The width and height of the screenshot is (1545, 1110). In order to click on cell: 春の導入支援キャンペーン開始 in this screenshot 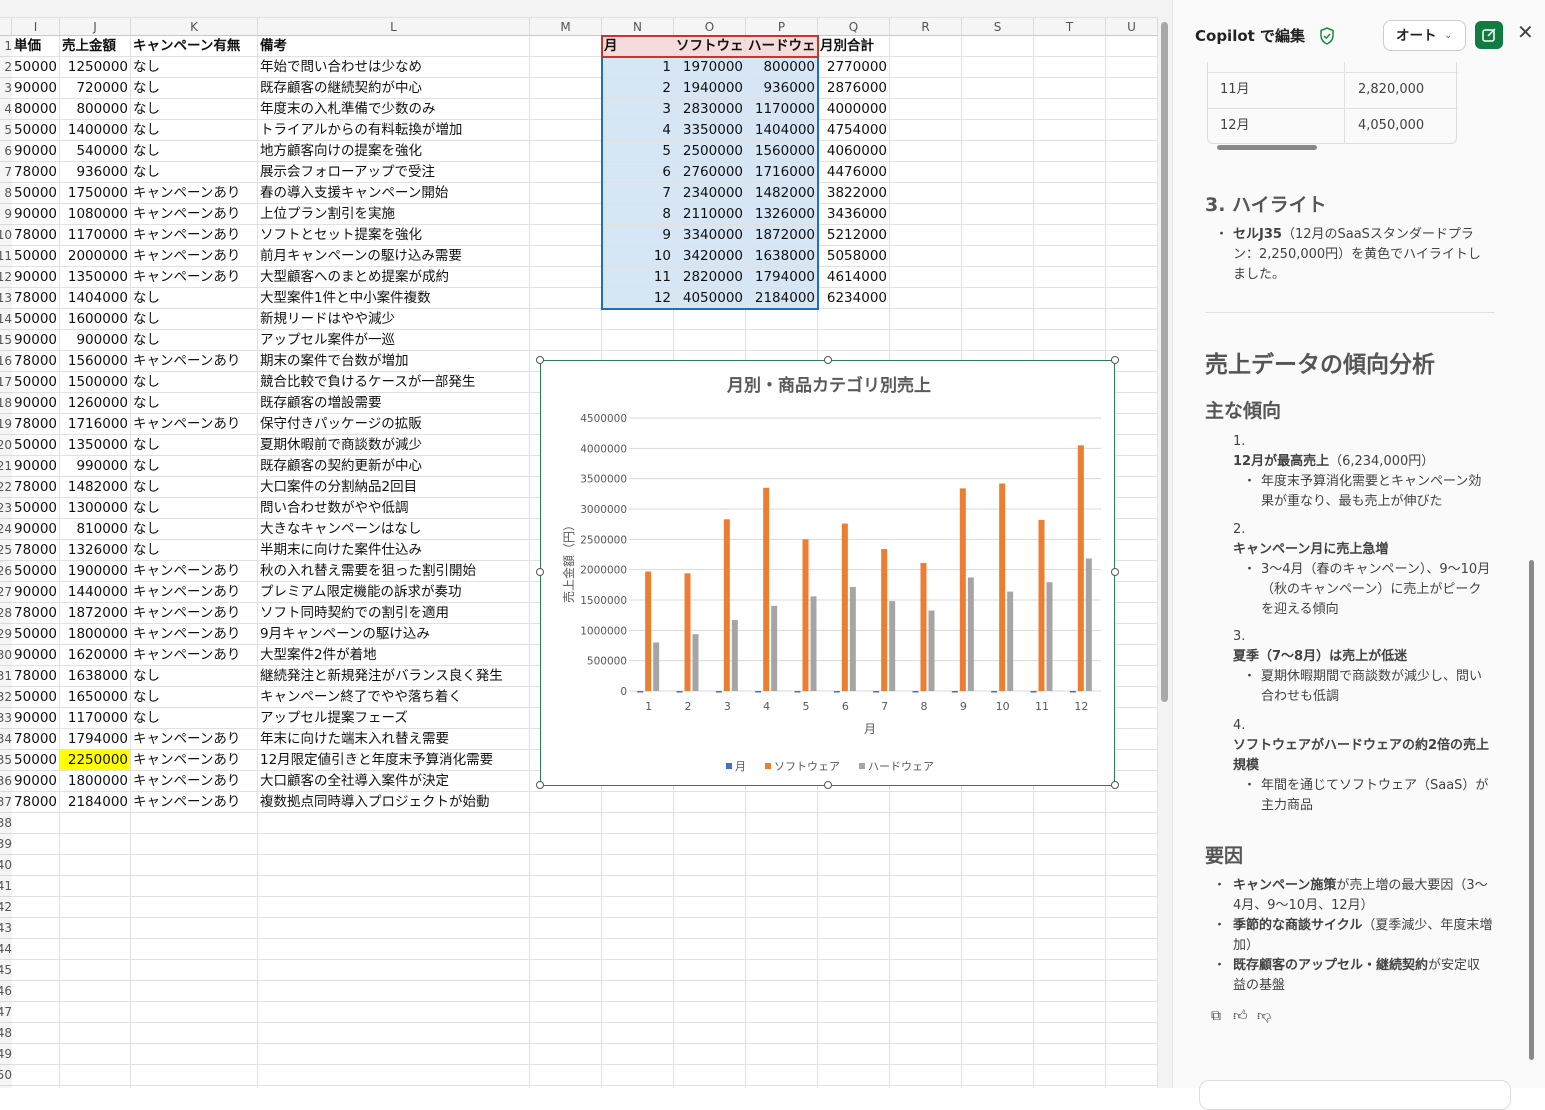, I will do `click(394, 193)`.